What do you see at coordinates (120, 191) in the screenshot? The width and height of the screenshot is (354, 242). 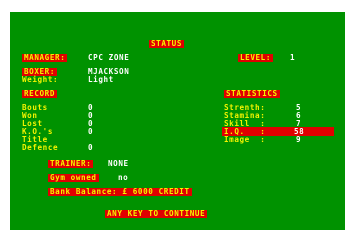 I see `bank-balance: Bank Balance: £ 6000 CREDIT` at bounding box center [120, 191].